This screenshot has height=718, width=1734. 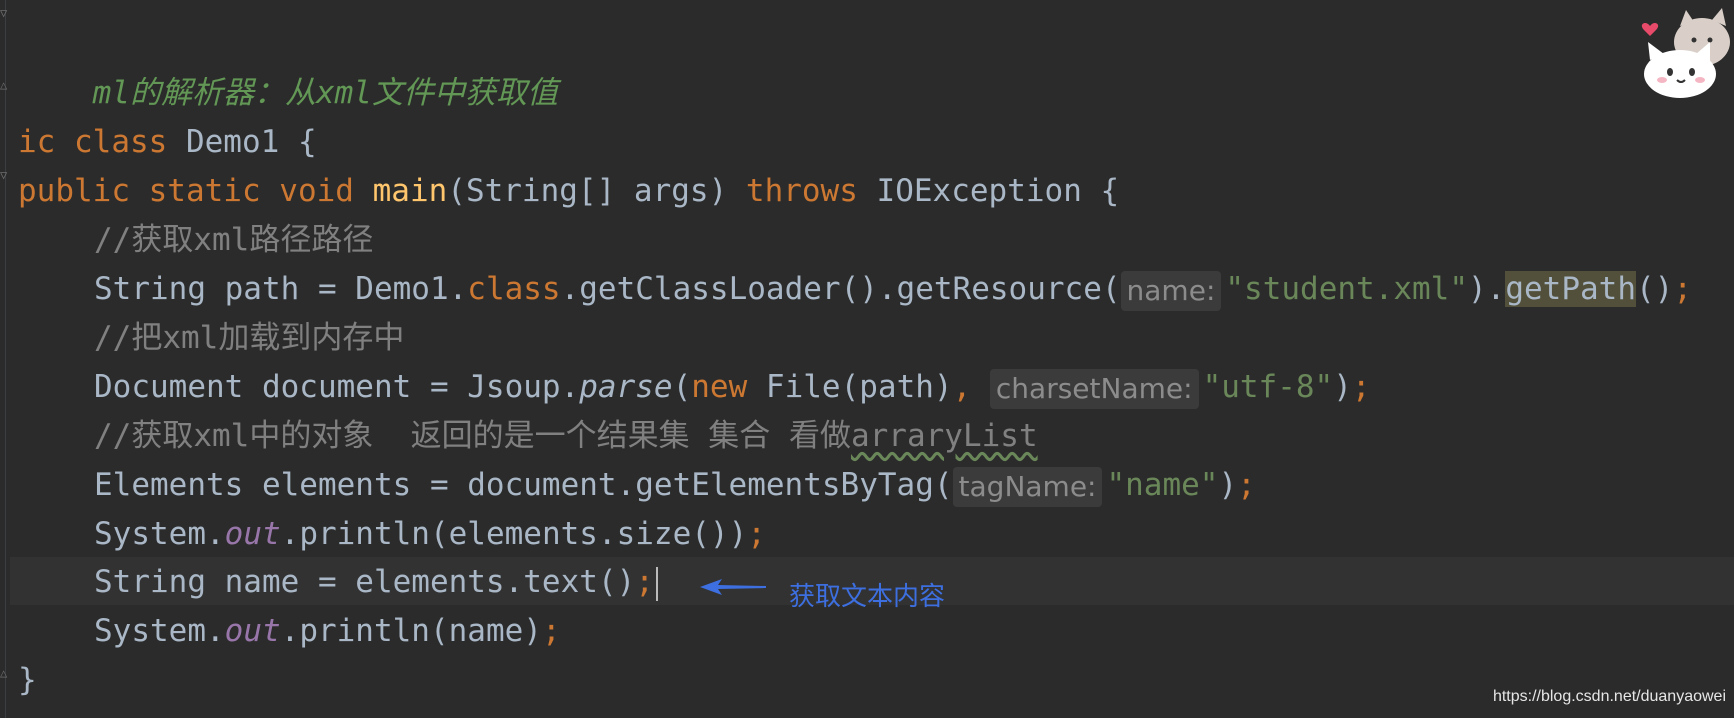 What do you see at coordinates (411, 631) in the screenshot?
I see `code-text: .println(name)` at bounding box center [411, 631].